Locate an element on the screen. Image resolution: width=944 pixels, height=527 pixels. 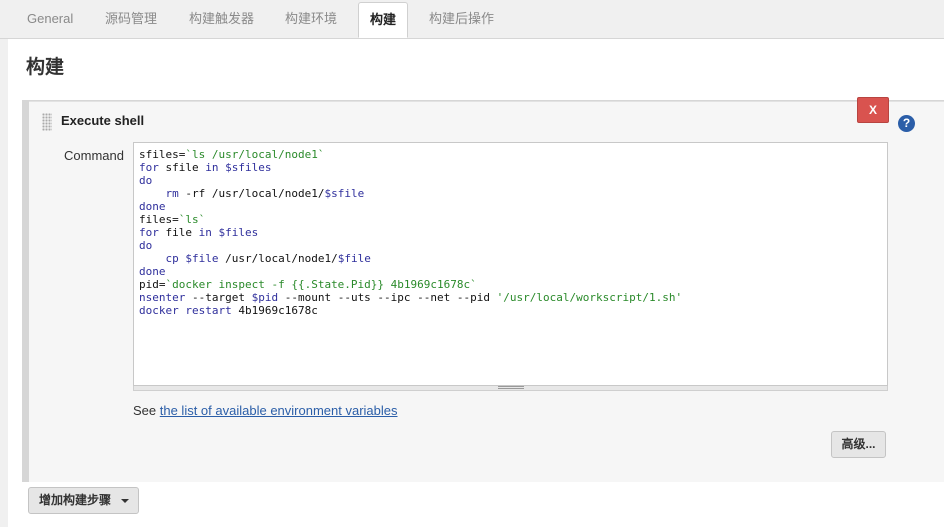
tab-general: General is located at coordinates (50, 19).